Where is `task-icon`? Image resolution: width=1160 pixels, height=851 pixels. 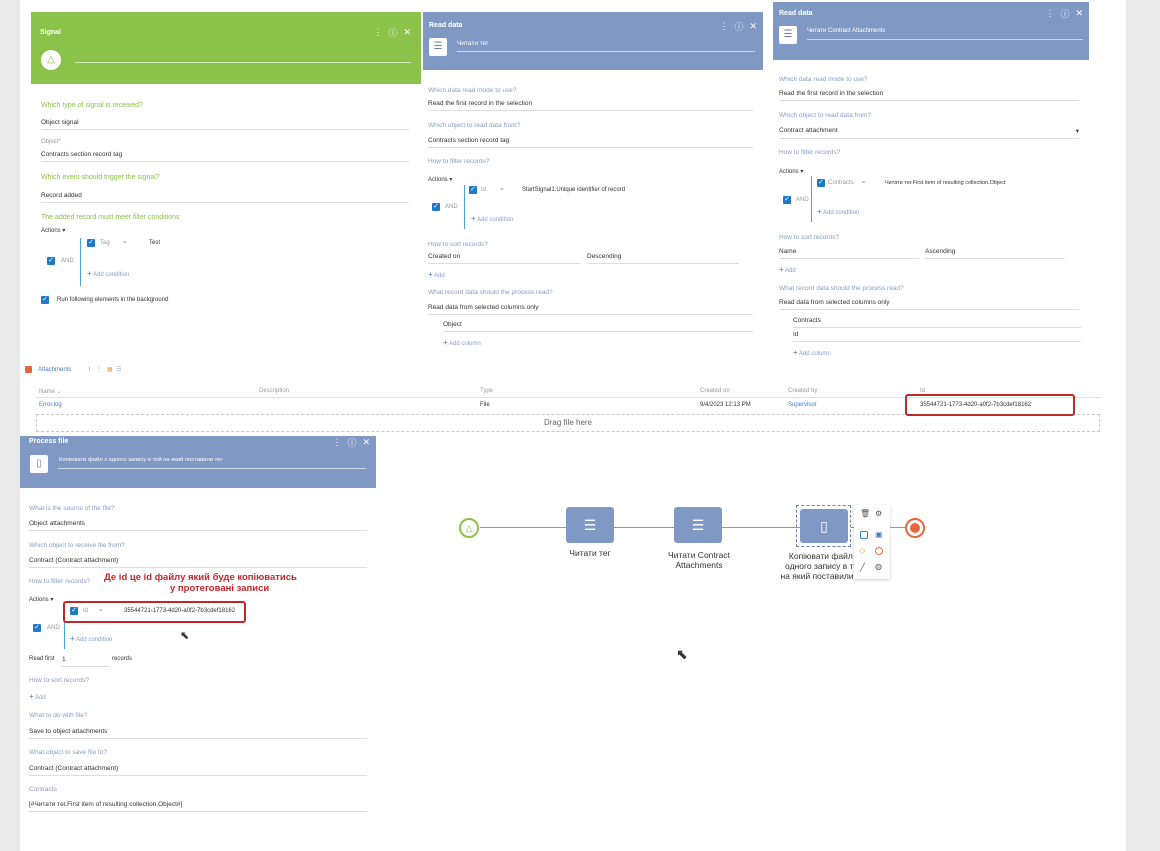 task-icon is located at coordinates (864, 535).